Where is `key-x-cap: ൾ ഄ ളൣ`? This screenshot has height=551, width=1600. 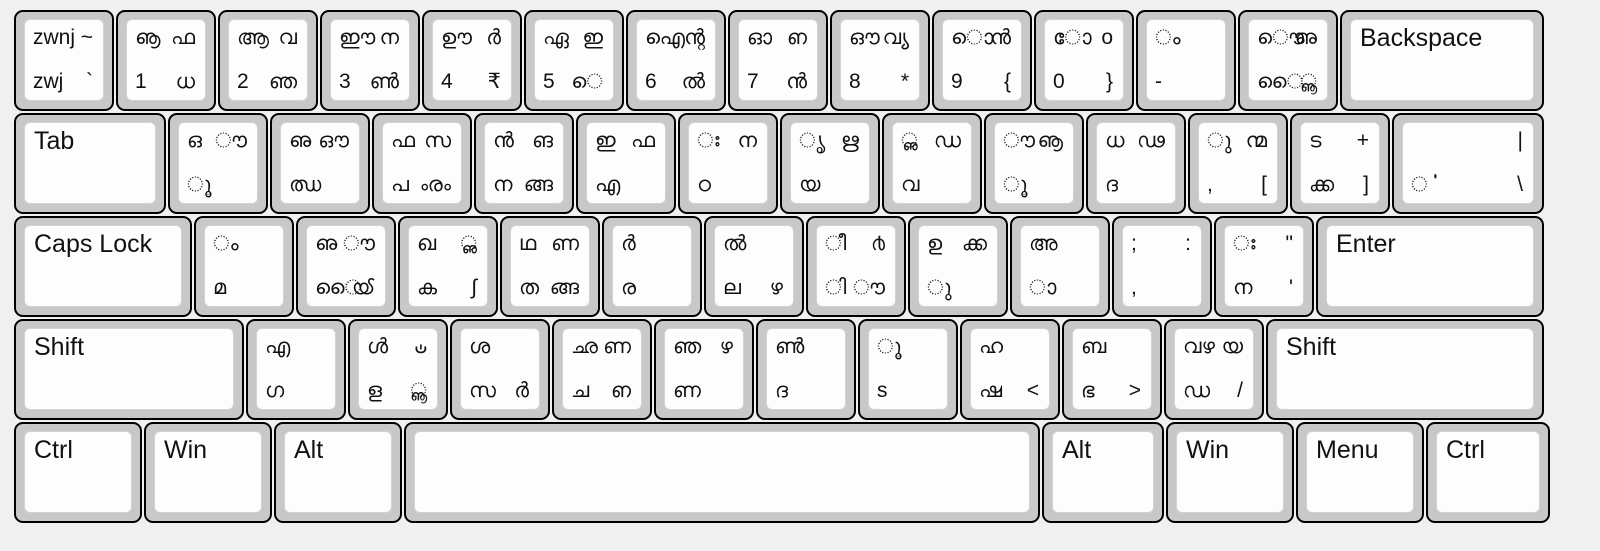
key-x-cap: ൾ ഄ ളൣ is located at coordinates (398, 369).